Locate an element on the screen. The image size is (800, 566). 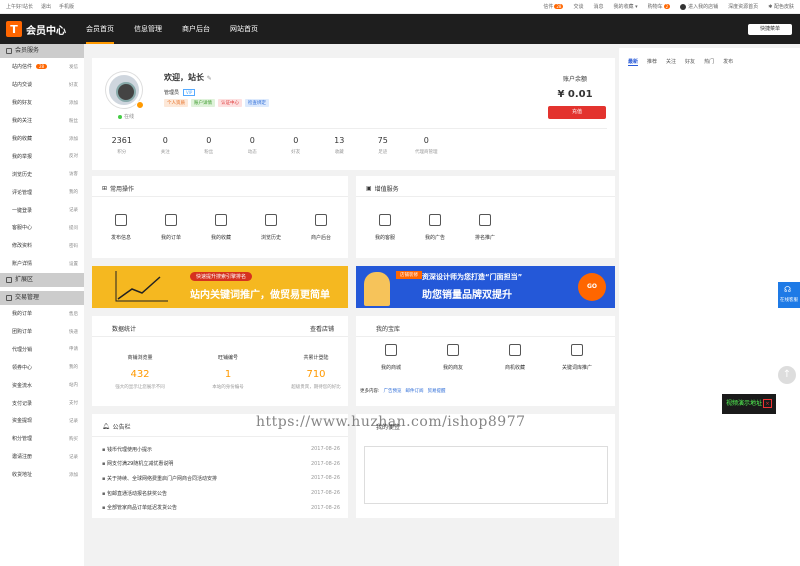
sidebar-item-sublink: 购买 is located at coordinates (73, 439).